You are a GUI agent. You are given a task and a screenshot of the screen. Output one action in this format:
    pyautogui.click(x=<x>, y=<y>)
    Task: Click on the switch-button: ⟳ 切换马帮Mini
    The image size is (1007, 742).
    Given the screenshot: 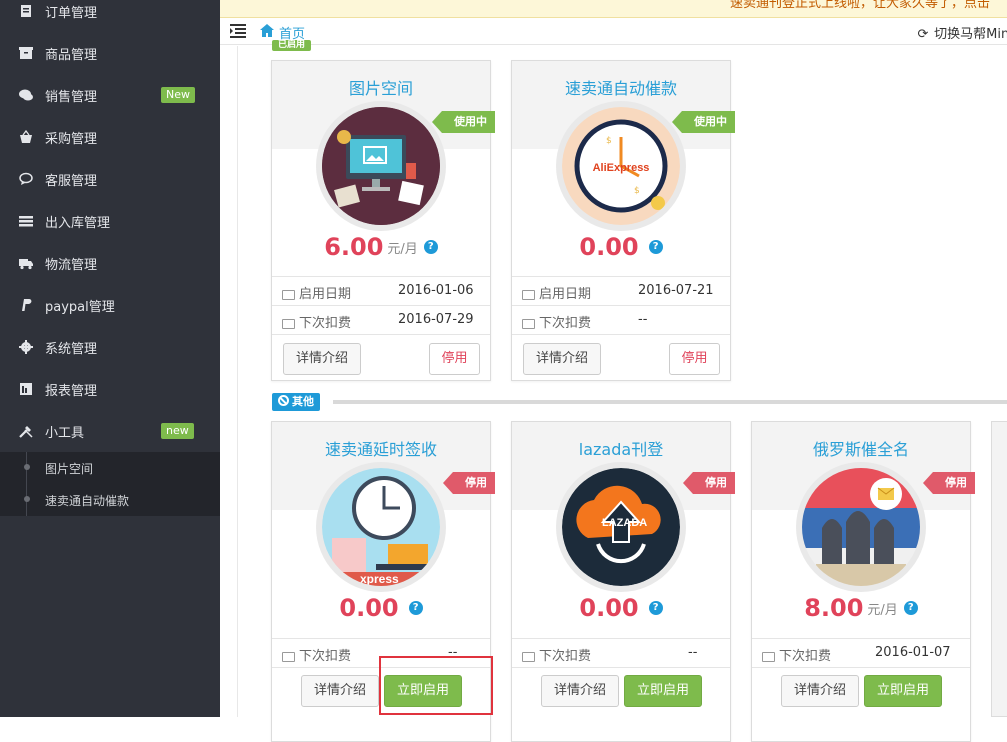 What is the action you would take?
    pyautogui.click(x=961, y=32)
    